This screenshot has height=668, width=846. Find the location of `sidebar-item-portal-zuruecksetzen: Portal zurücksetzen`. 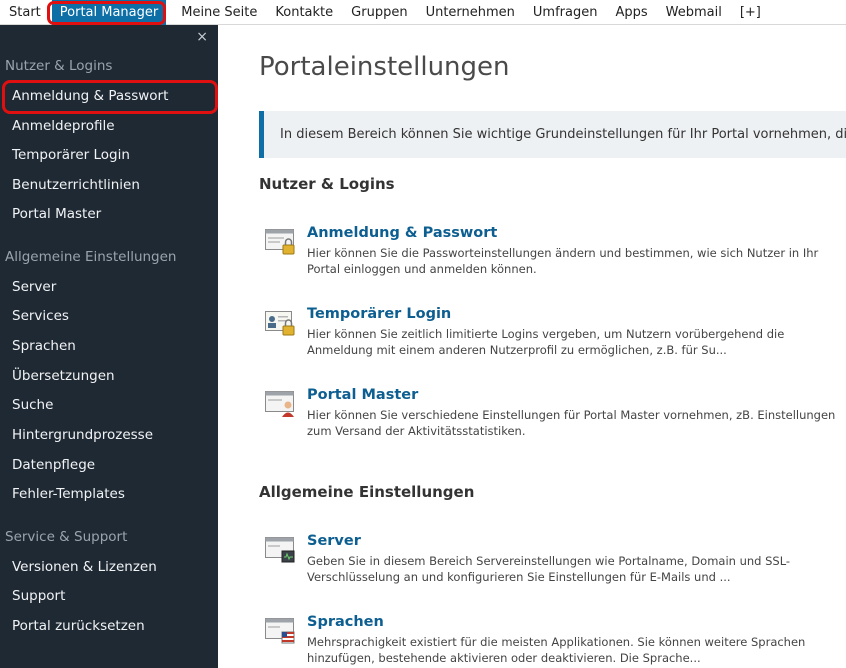

sidebar-item-portal-zuruecksetzen: Portal zurücksetzen is located at coordinates (78, 626).